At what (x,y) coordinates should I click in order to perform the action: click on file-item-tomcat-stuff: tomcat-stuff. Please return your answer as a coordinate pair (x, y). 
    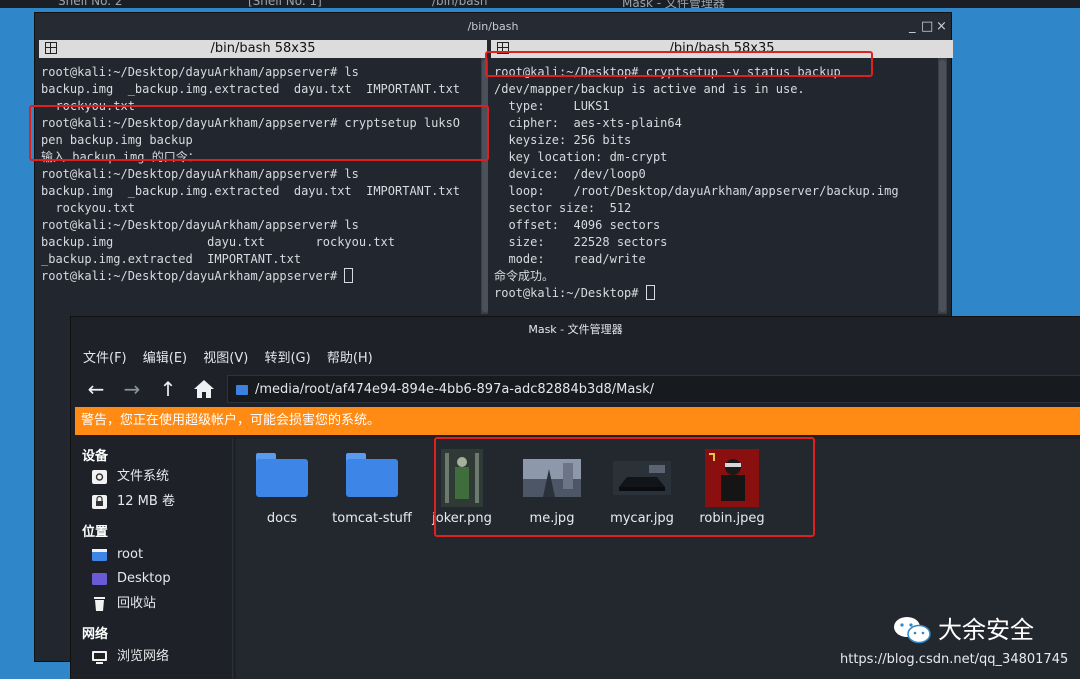
    Looking at the image, I should click on (372, 487).